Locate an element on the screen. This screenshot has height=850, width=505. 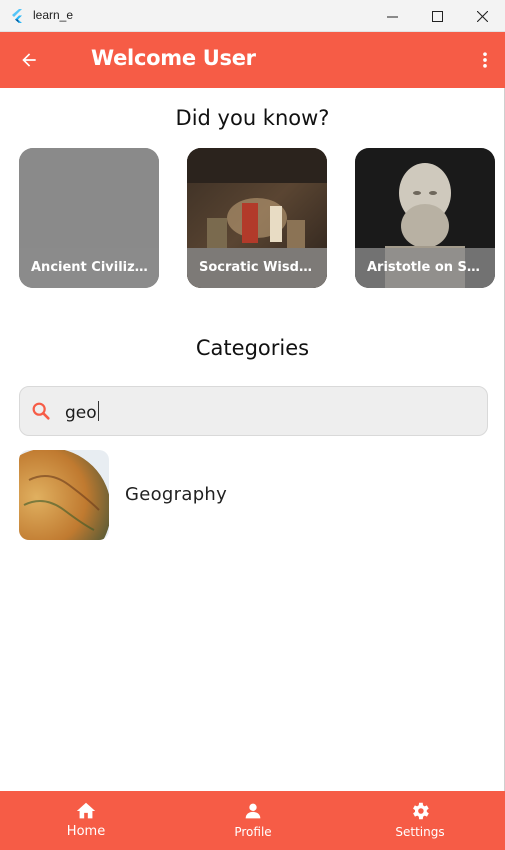
more-vert-icon is located at coordinates (485, 60).